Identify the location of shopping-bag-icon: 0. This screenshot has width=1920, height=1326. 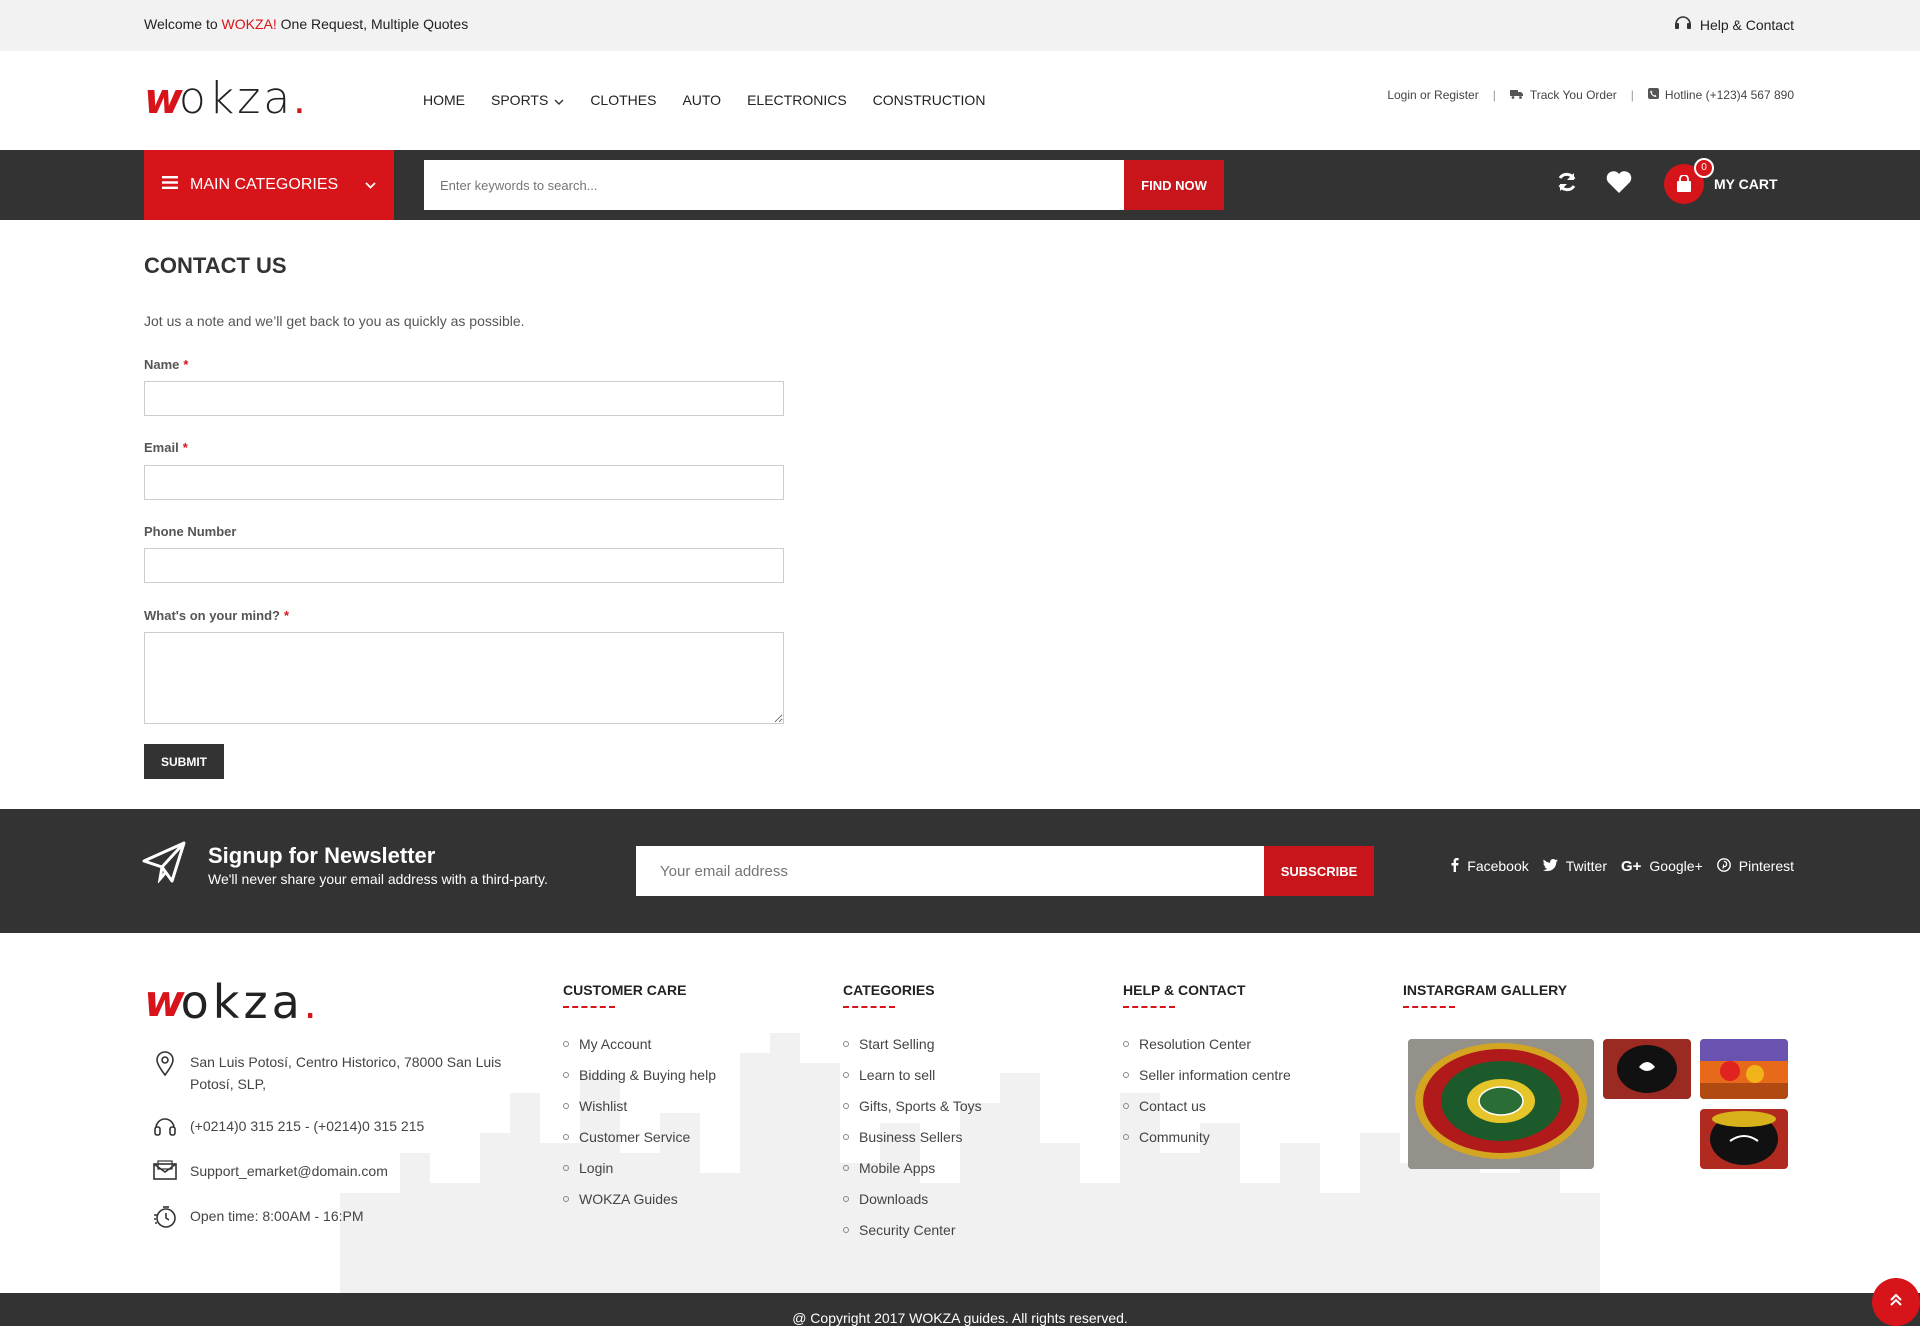
(1689, 181).